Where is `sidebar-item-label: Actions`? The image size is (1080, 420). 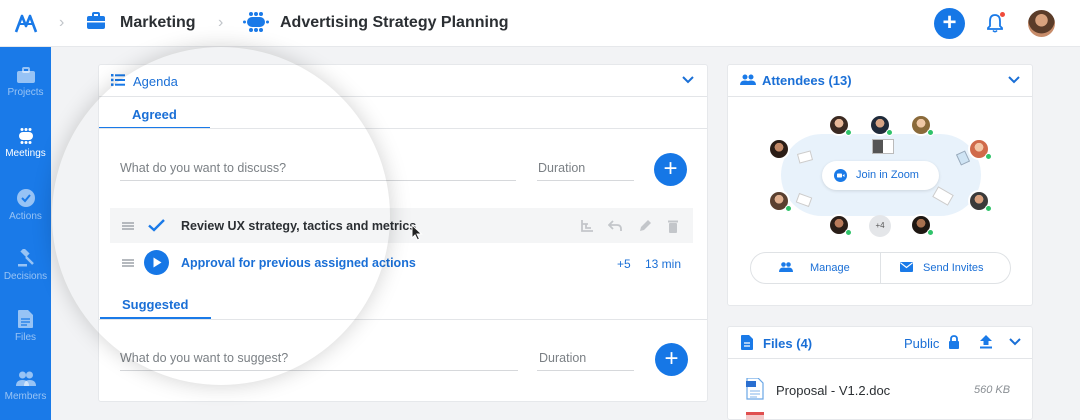
sidebar-item-label: Actions is located at coordinates (25, 216).